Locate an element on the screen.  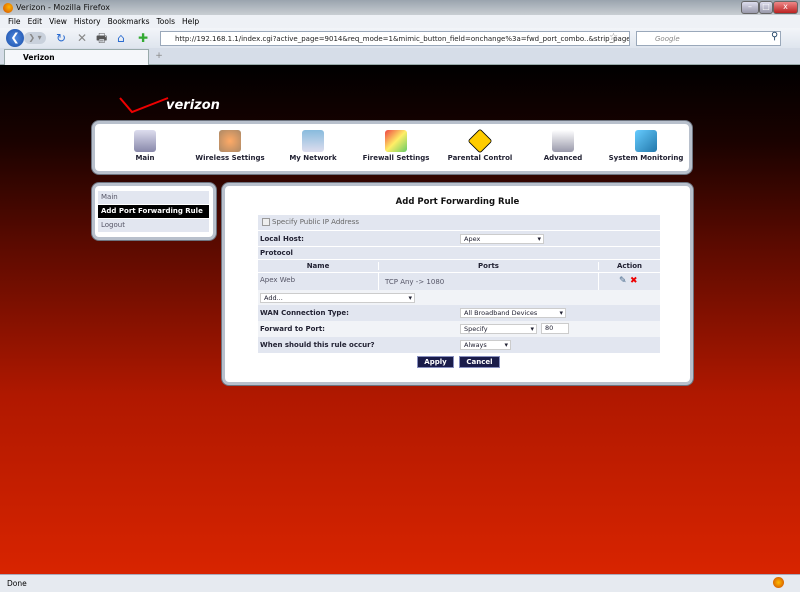
sidebar-item-main: Main is located at coordinates (153, 197).